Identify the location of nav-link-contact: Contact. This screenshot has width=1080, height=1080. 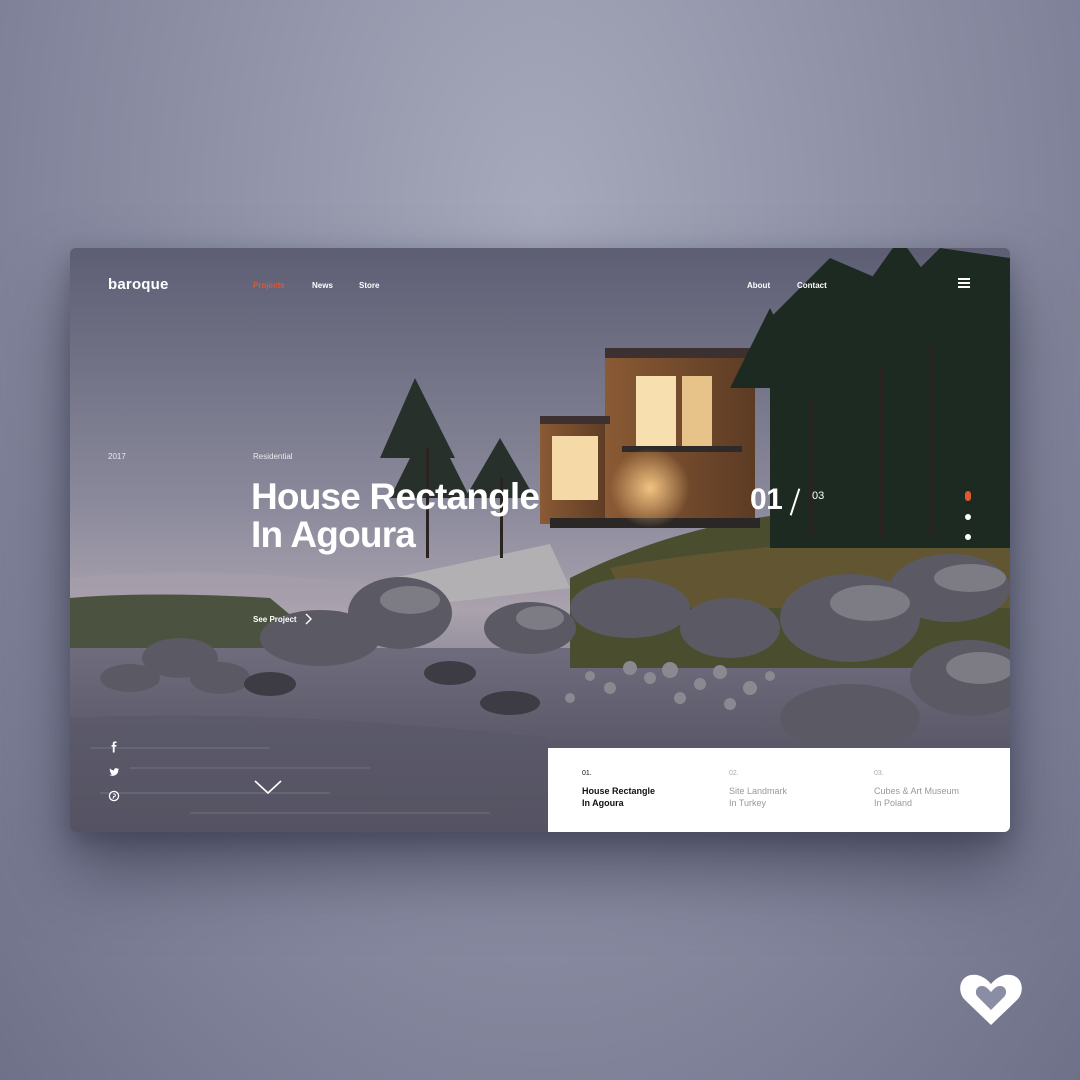
(812, 285).